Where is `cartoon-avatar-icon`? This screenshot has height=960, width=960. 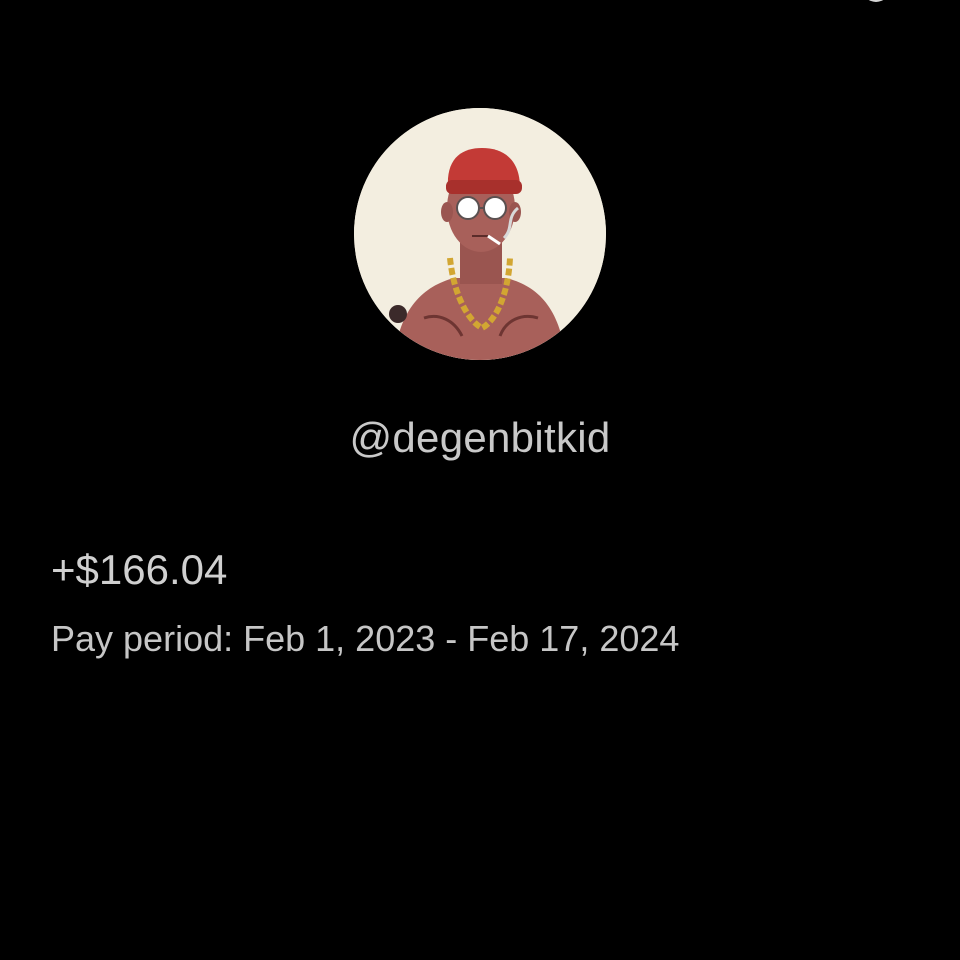
cartoon-avatar-icon is located at coordinates (480, 234).